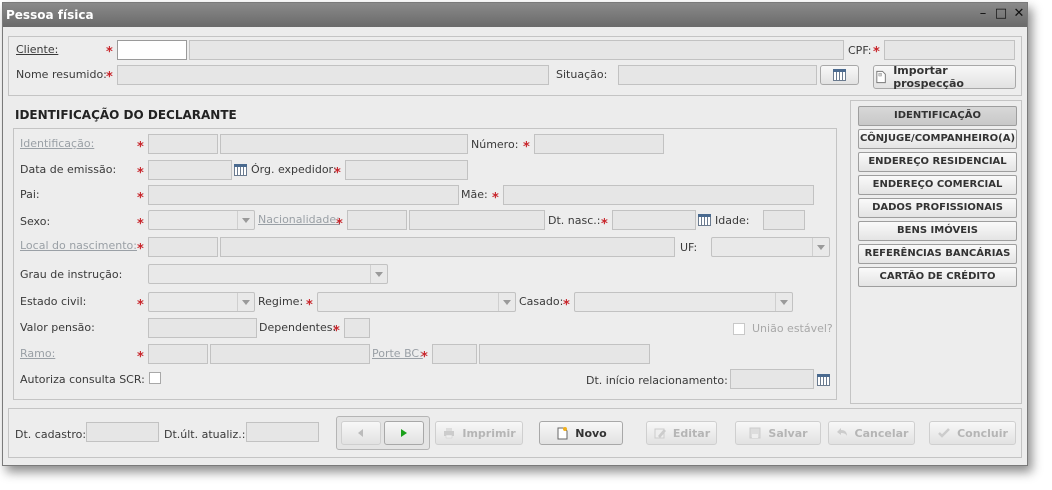  Describe the element at coordinates (928, 77) in the screenshot. I see `importar-label: Importar prospecção` at that location.